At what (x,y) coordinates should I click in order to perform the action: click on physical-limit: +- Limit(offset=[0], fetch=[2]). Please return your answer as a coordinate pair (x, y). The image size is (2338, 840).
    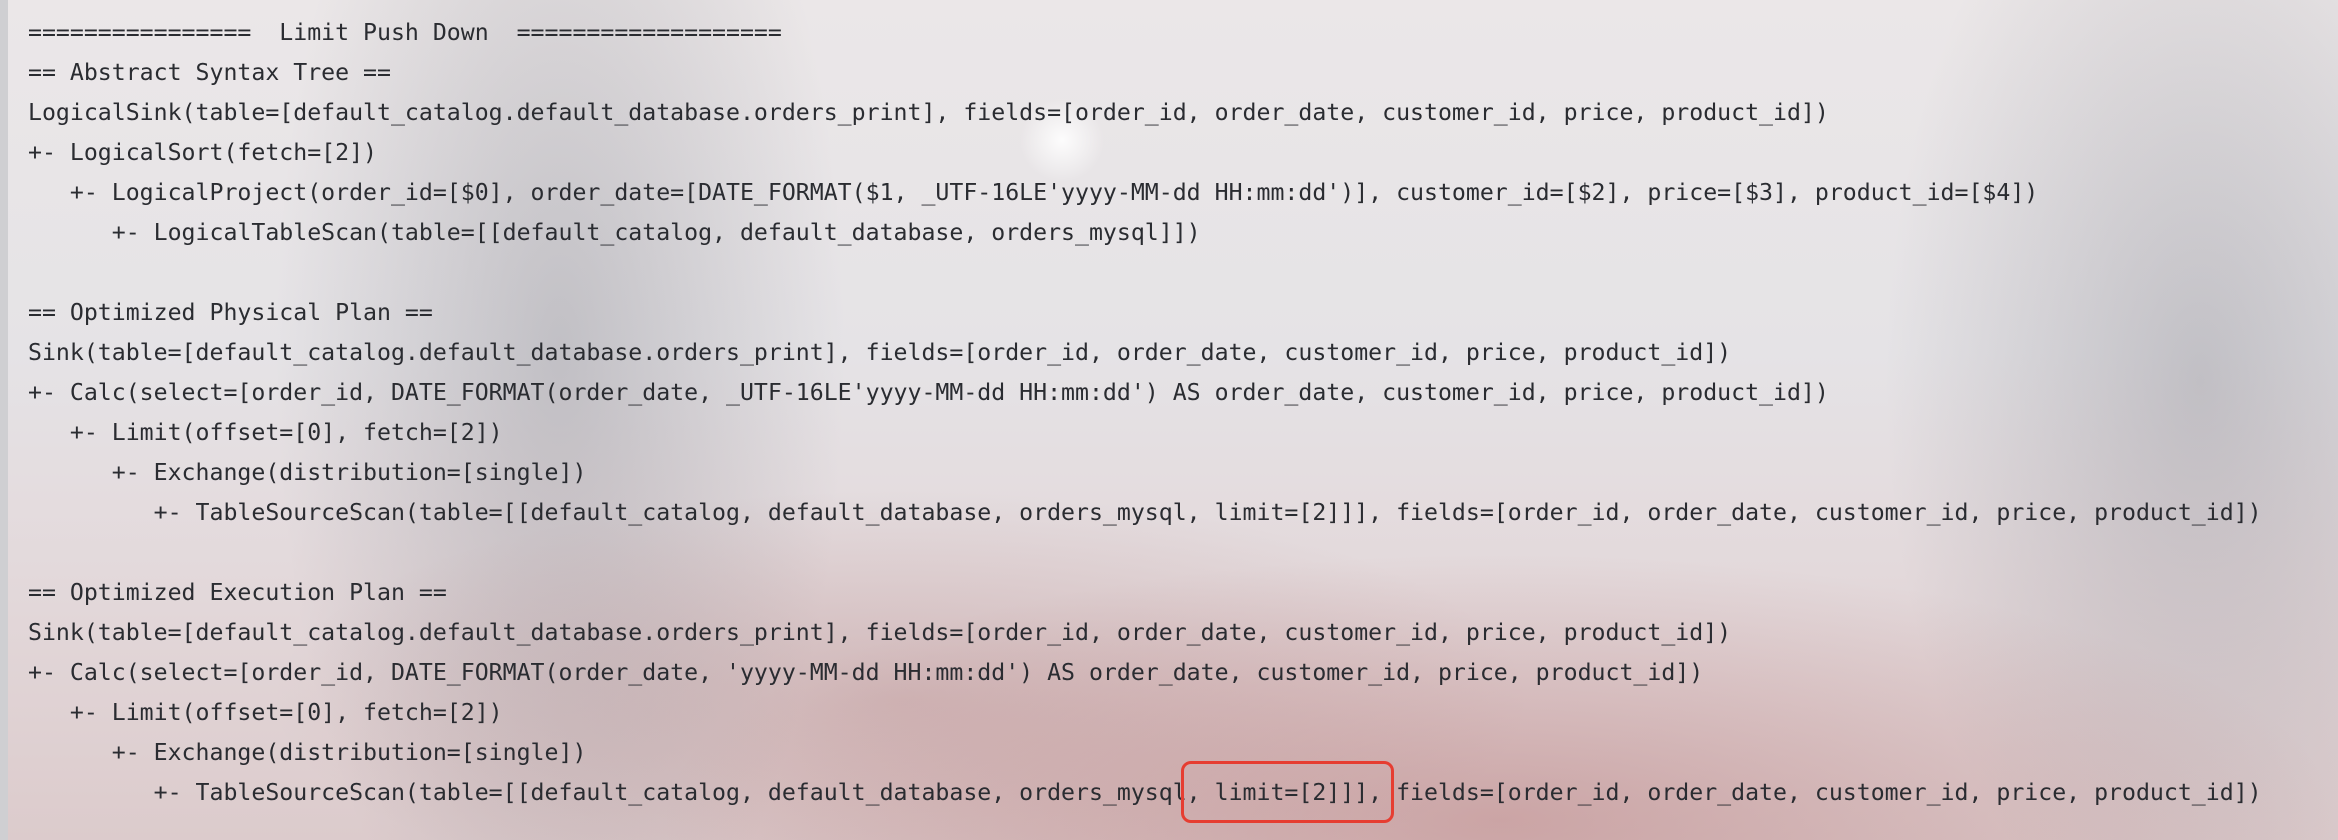
    Looking at the image, I should click on (265, 432).